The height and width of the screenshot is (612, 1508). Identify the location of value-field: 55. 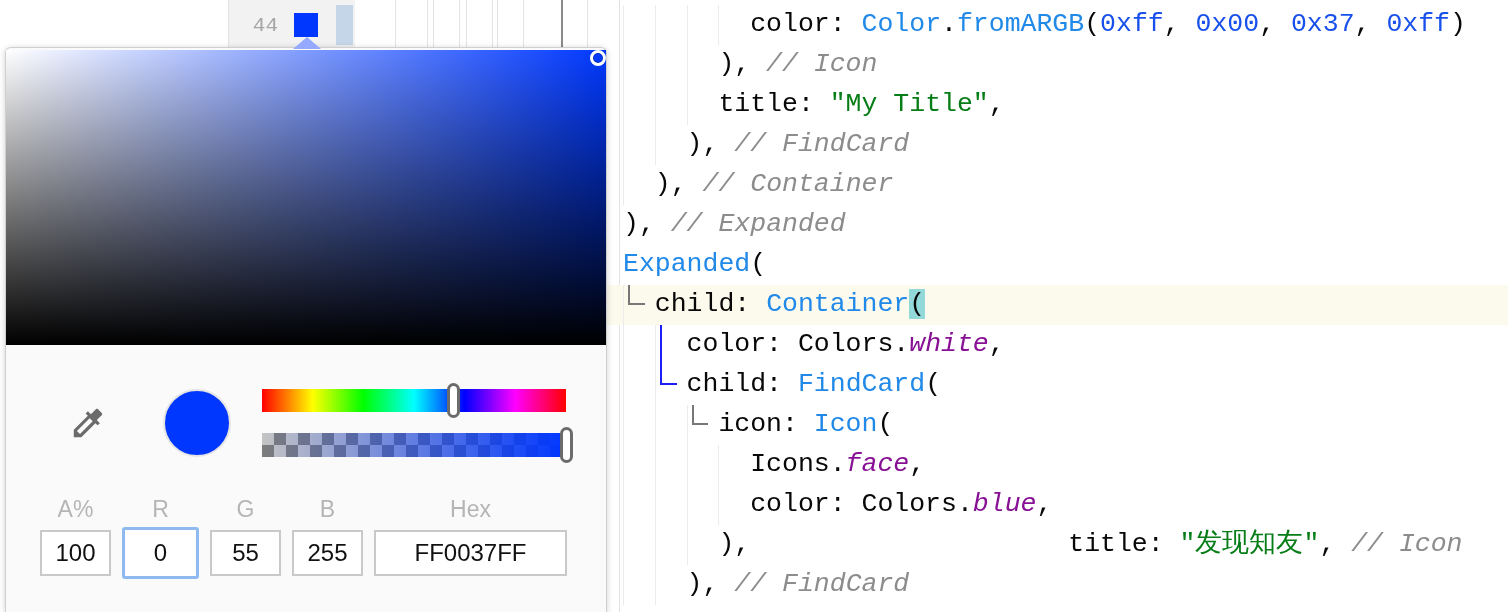
(245, 553).